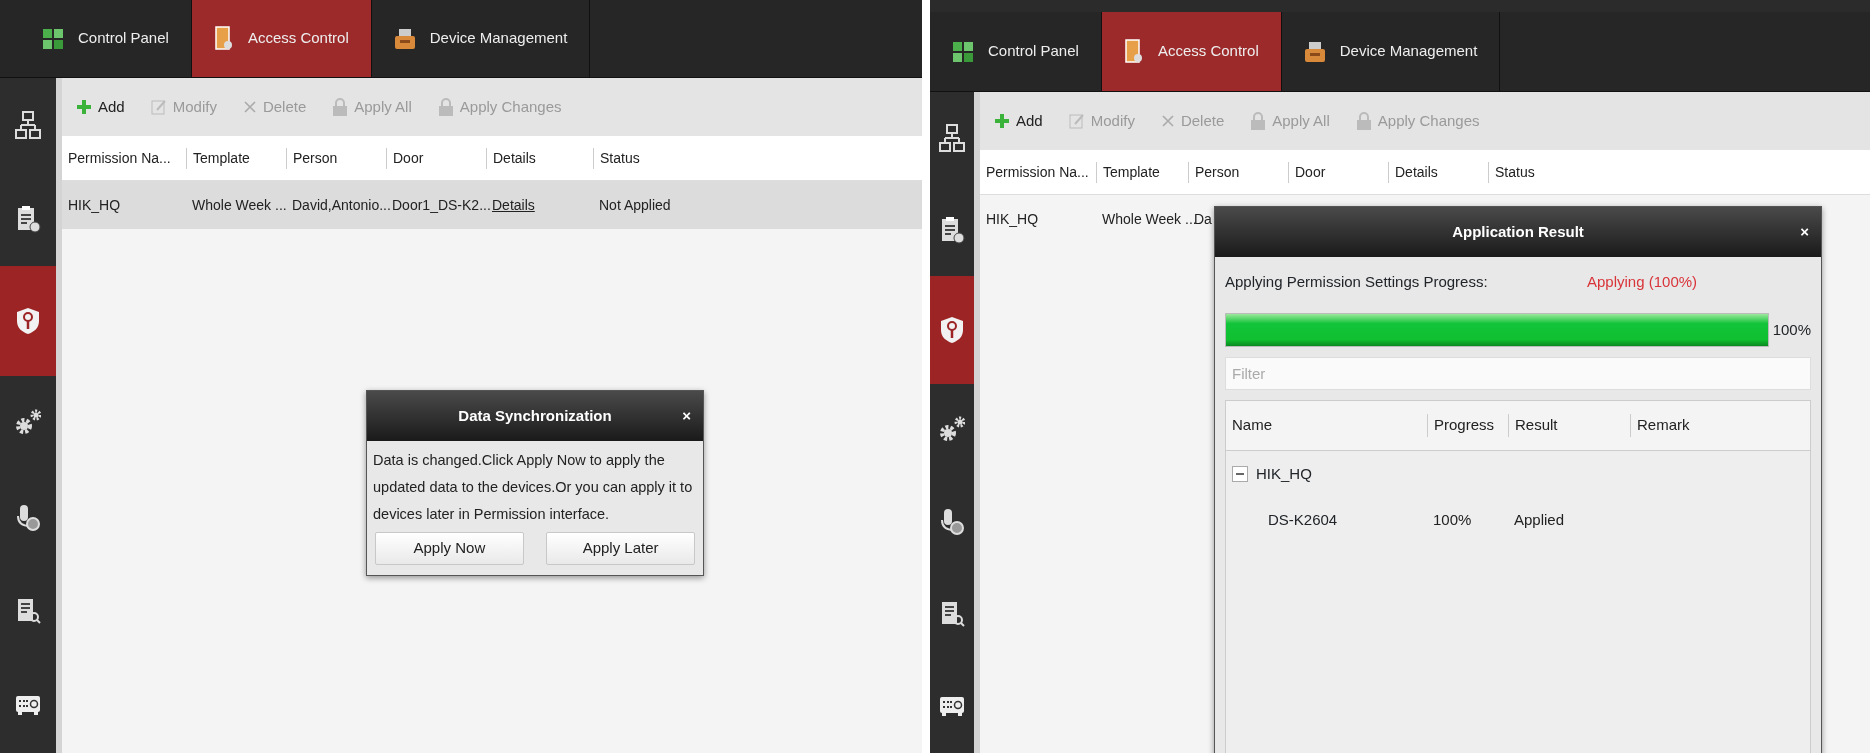 The width and height of the screenshot is (1870, 753). I want to click on table-cell: 100%, so click(1452, 519).